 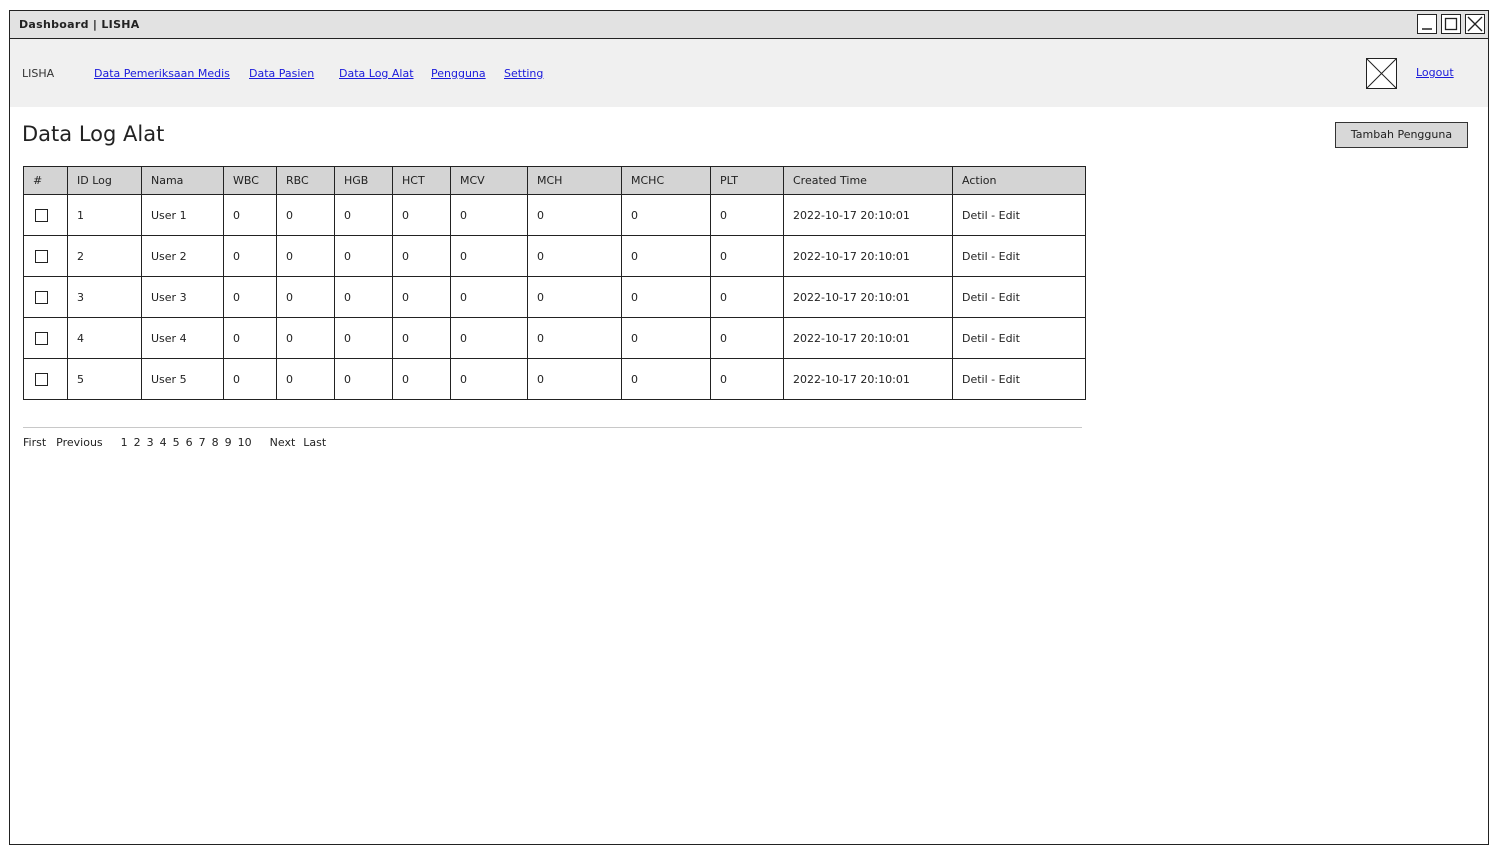 What do you see at coordinates (868, 180) in the screenshot?
I see `column-header-created-time: Created Time` at bounding box center [868, 180].